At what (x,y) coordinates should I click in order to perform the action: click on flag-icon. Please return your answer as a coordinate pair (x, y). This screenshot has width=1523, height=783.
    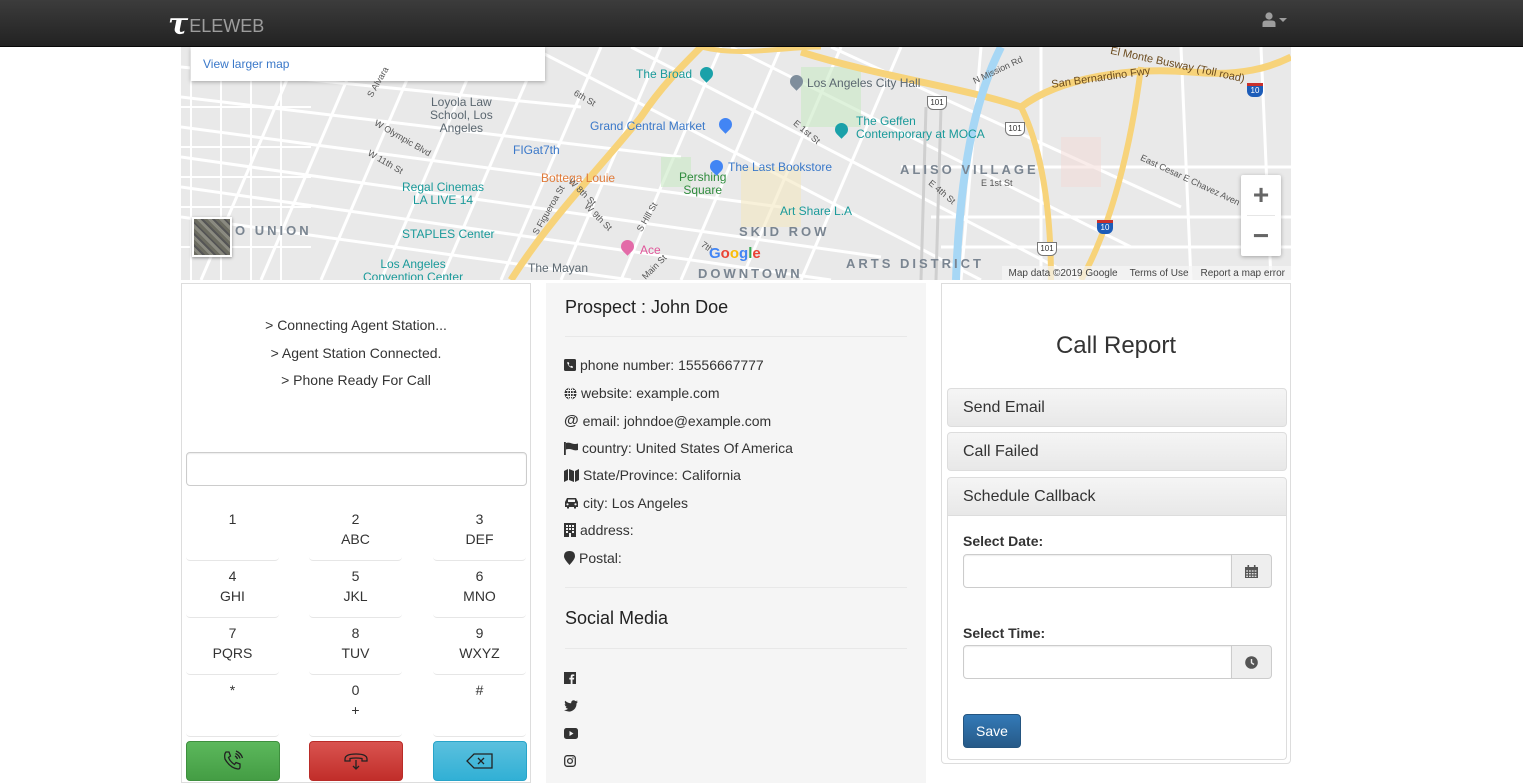
    Looking at the image, I should click on (571, 448).